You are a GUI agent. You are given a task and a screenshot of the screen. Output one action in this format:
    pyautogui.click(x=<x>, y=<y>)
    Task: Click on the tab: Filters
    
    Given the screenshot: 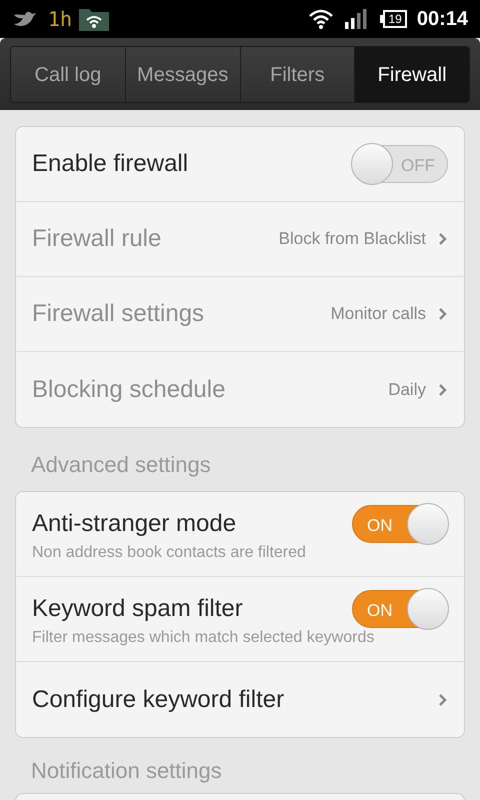 What is the action you would take?
    pyautogui.click(x=297, y=74)
    